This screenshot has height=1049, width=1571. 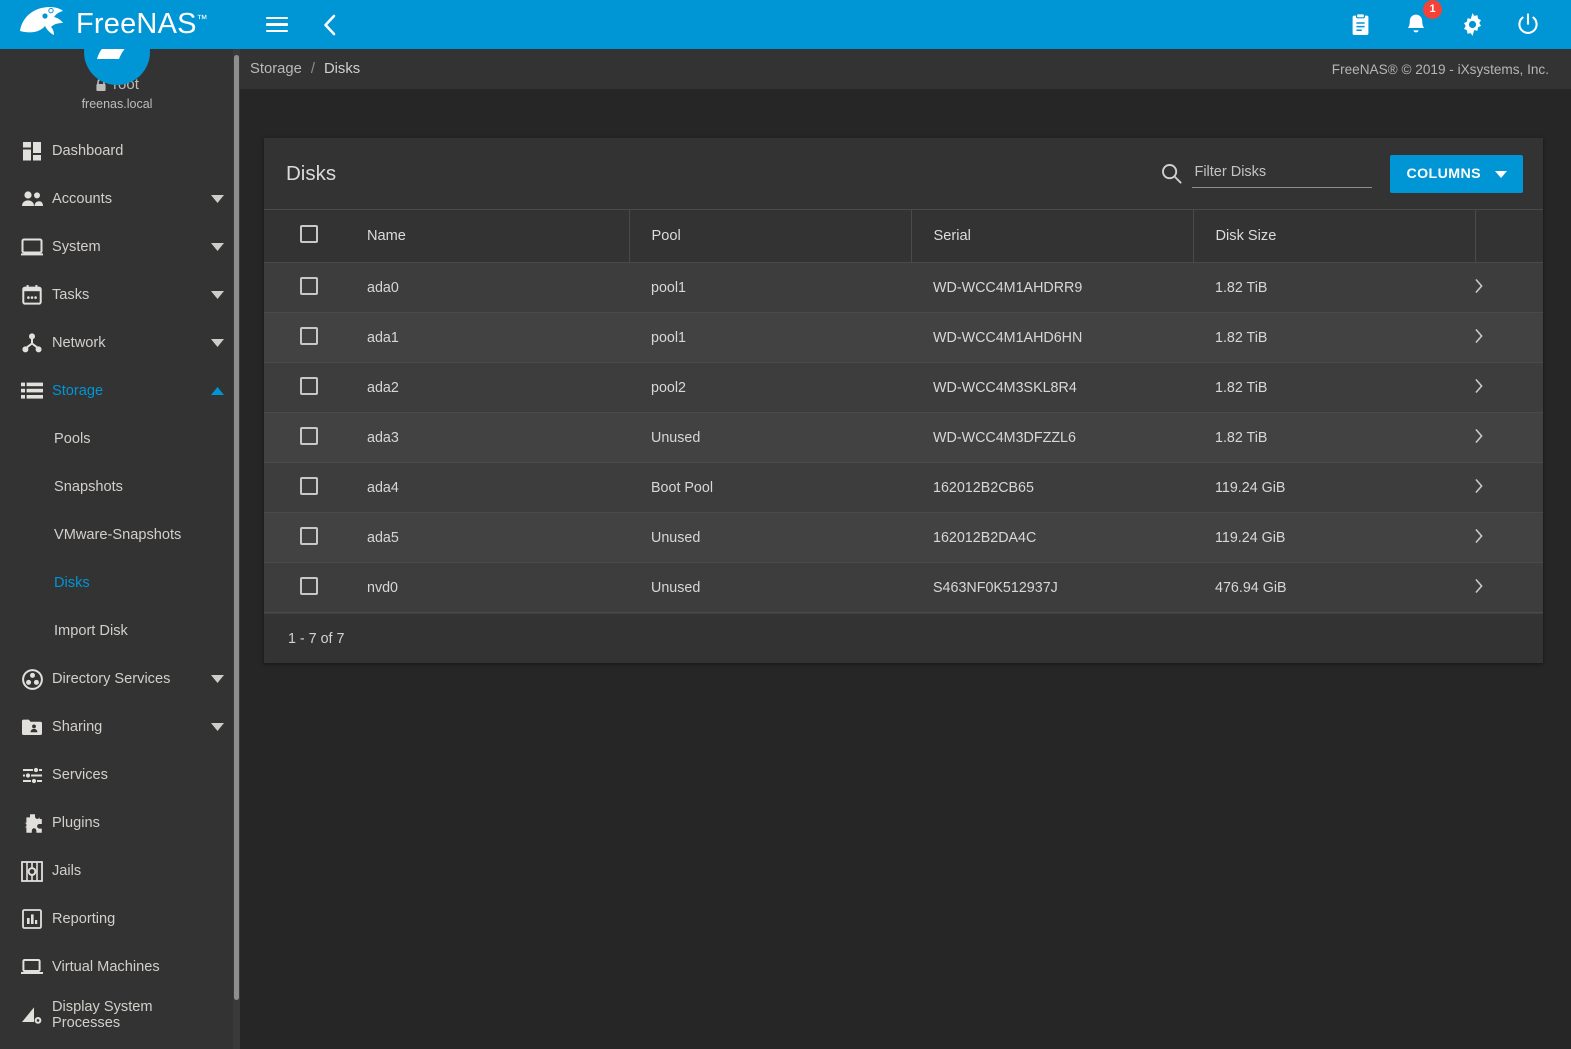 I want to click on sidebar-item-import-disk: Import Disk, so click(x=117, y=631).